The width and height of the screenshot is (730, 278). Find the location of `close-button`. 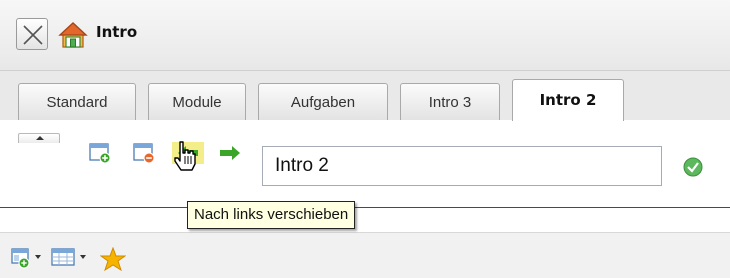

close-button is located at coordinates (32, 34).